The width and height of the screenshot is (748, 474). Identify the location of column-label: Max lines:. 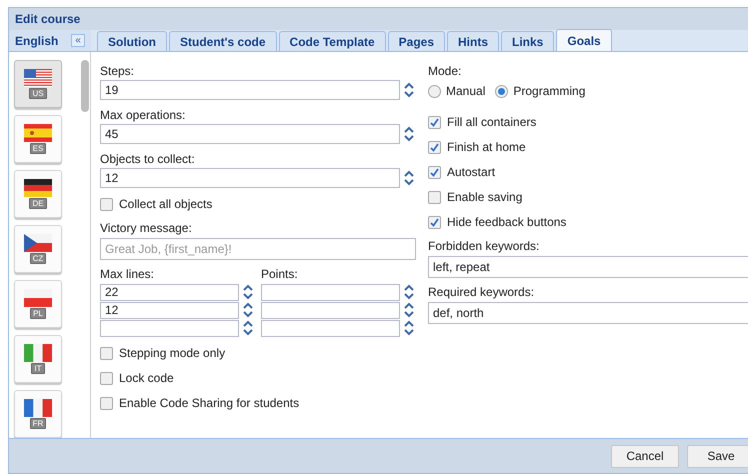
(128, 274).